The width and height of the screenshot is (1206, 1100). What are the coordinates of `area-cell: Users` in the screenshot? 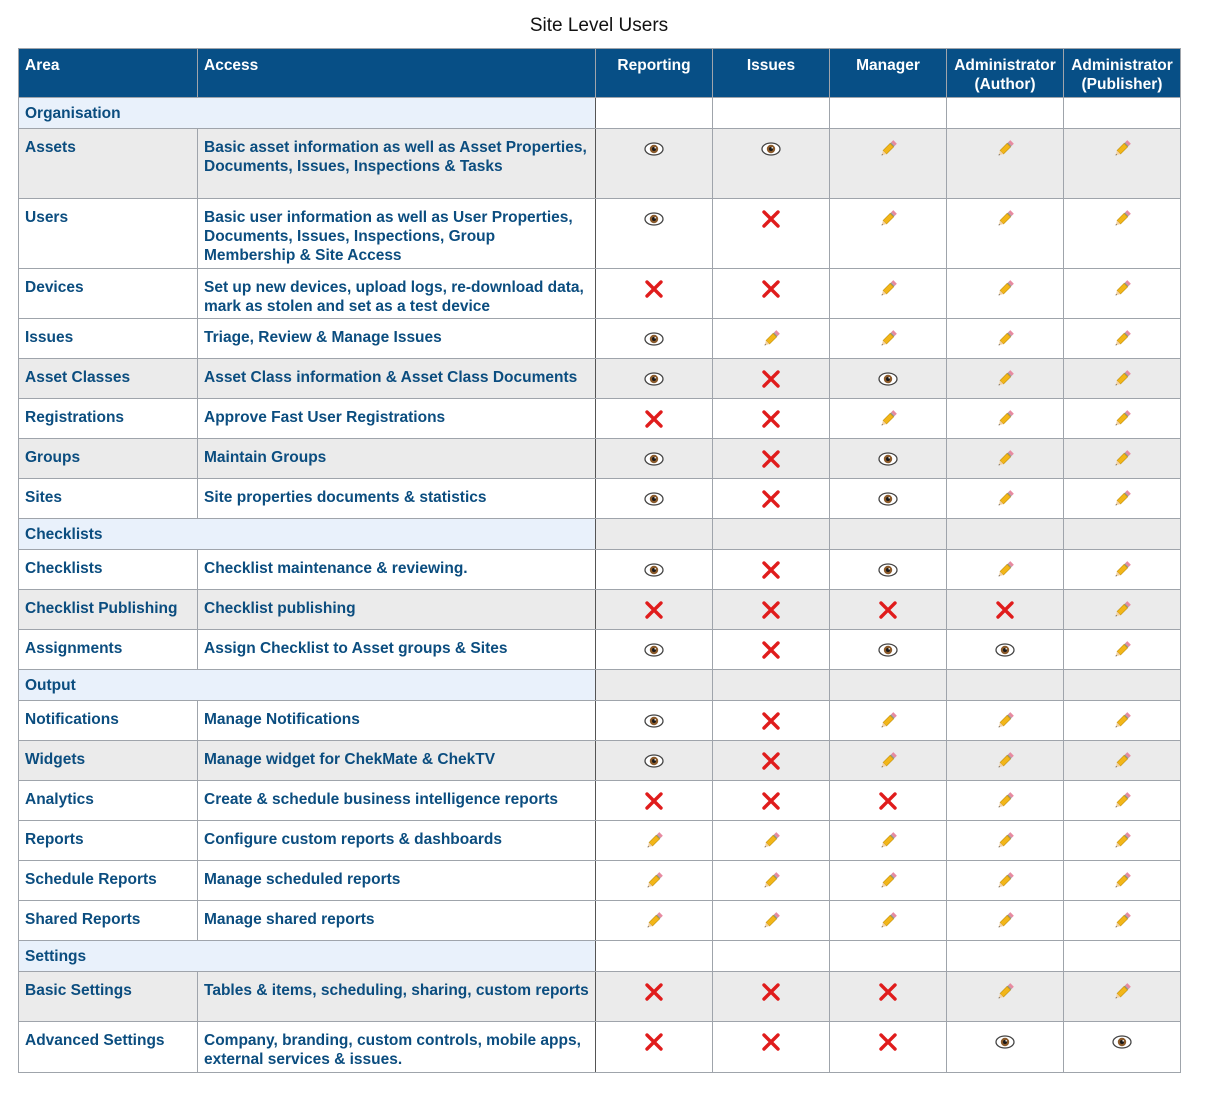 It's located at (108, 233).